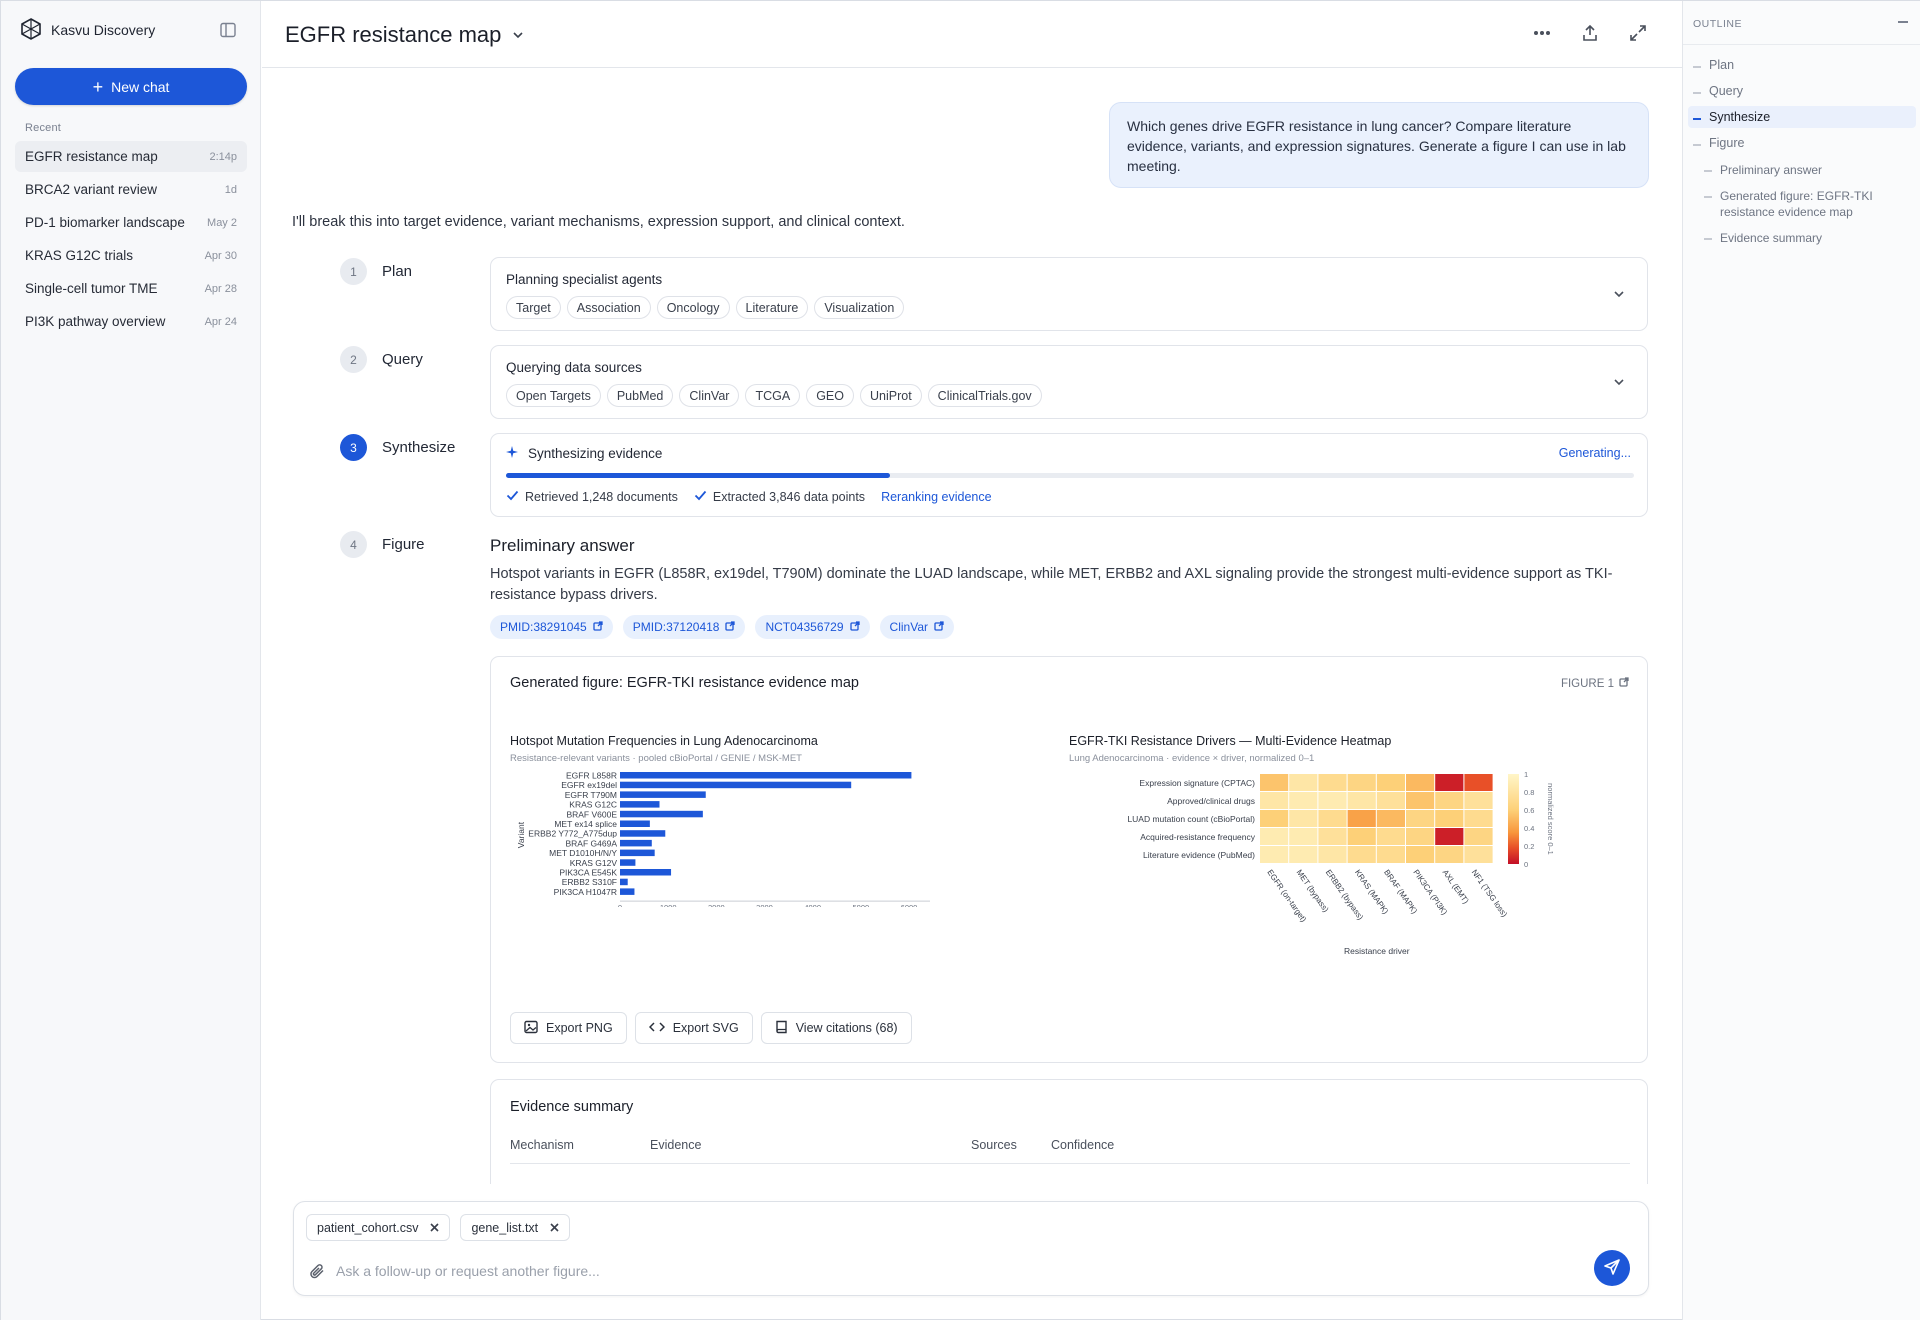  Describe the element at coordinates (1542, 33) in the screenshot. I see `more-icon` at that location.